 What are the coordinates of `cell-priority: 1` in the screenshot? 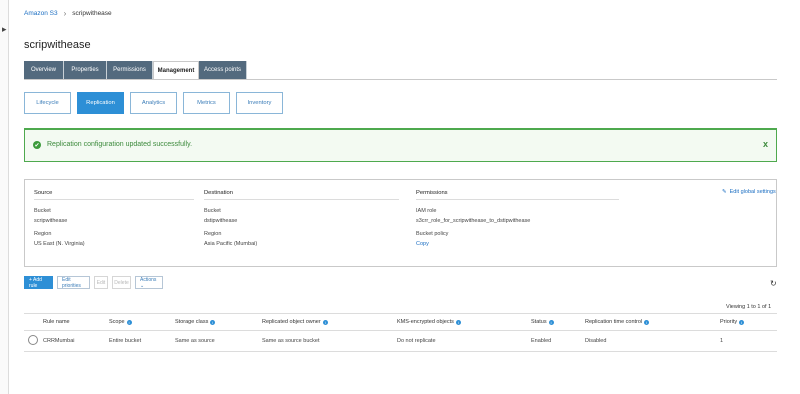 It's located at (722, 341).